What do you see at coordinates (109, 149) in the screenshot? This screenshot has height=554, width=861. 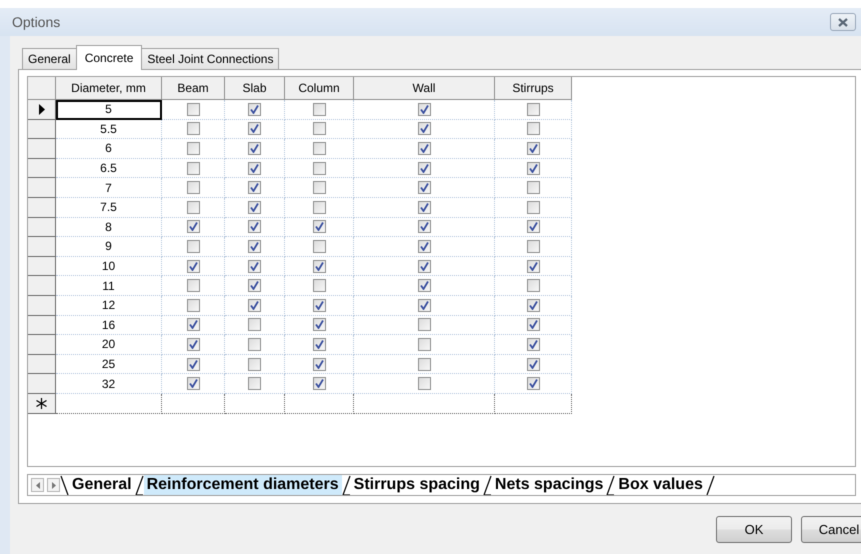 I see `table-cell: 6` at bounding box center [109, 149].